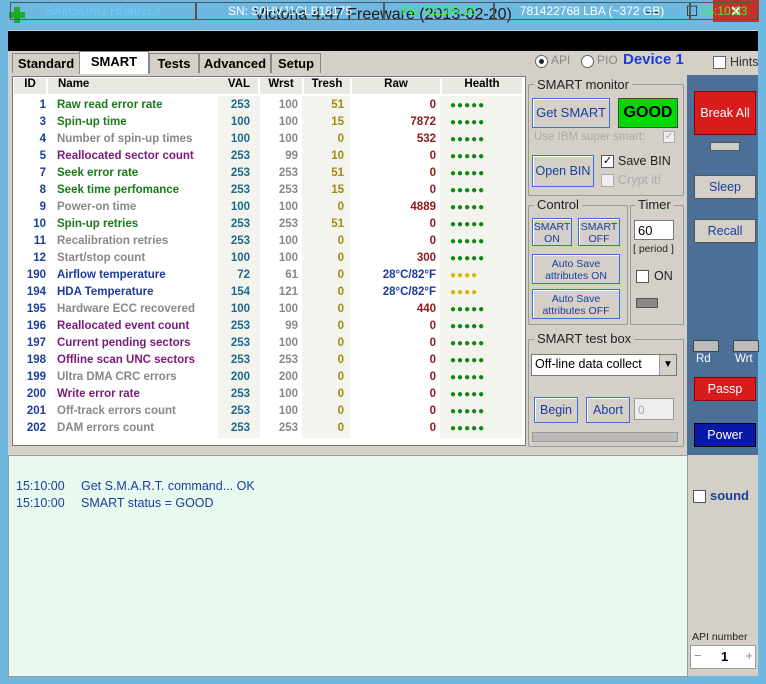  I want to click on begin-button: Begin, so click(556, 410).